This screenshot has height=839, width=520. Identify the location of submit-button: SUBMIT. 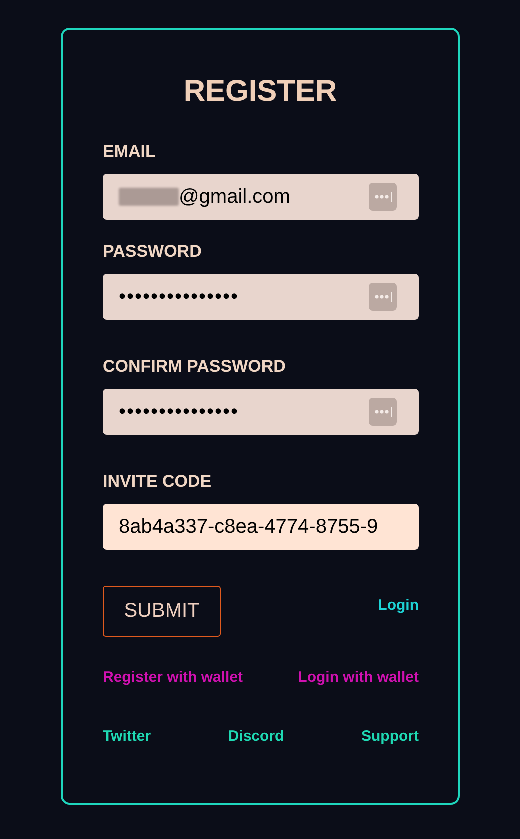
(162, 611).